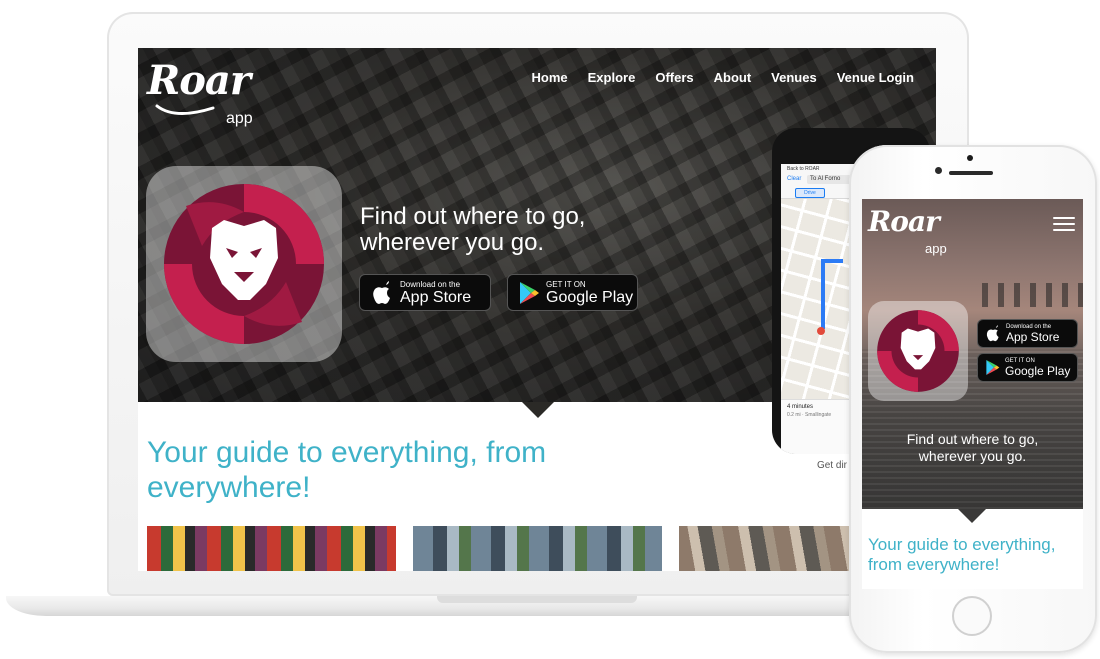  What do you see at coordinates (425, 292) in the screenshot?
I see `app-store-button: Download on the App Store` at bounding box center [425, 292].